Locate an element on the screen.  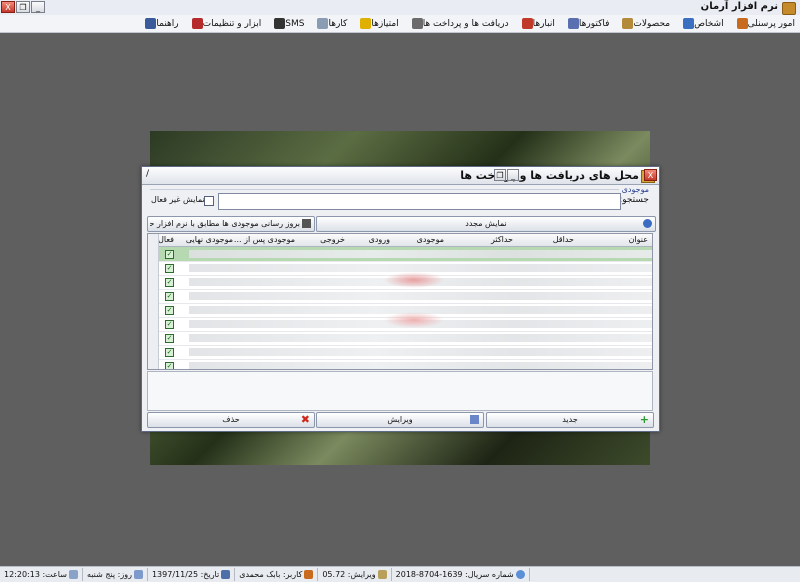
notes-area is located at coordinates (400, 391).